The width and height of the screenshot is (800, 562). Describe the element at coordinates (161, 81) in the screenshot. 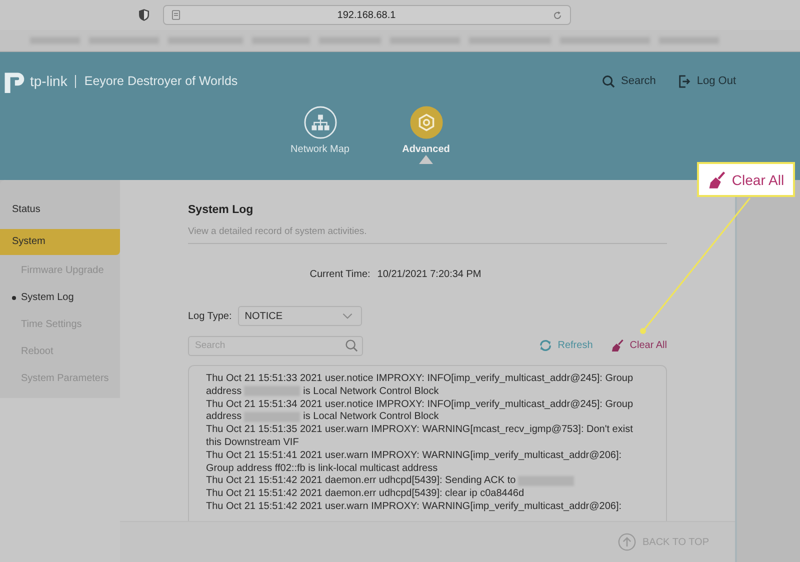

I see `device-name: Eeyore Destroyer of Worlds` at that location.